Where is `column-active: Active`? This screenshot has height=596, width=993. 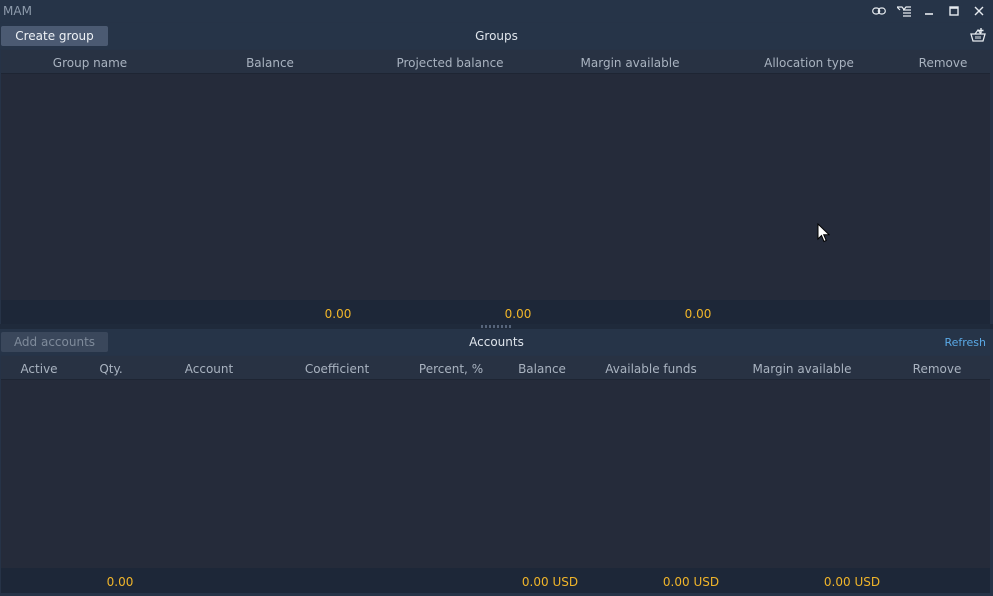
column-active: Active is located at coordinates (39, 369).